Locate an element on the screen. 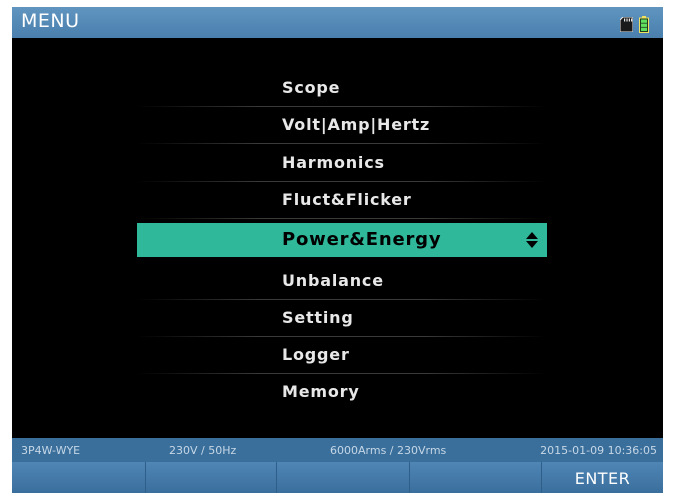 This screenshot has width=675, height=497. menu-item-label: Unbalance is located at coordinates (333, 280).